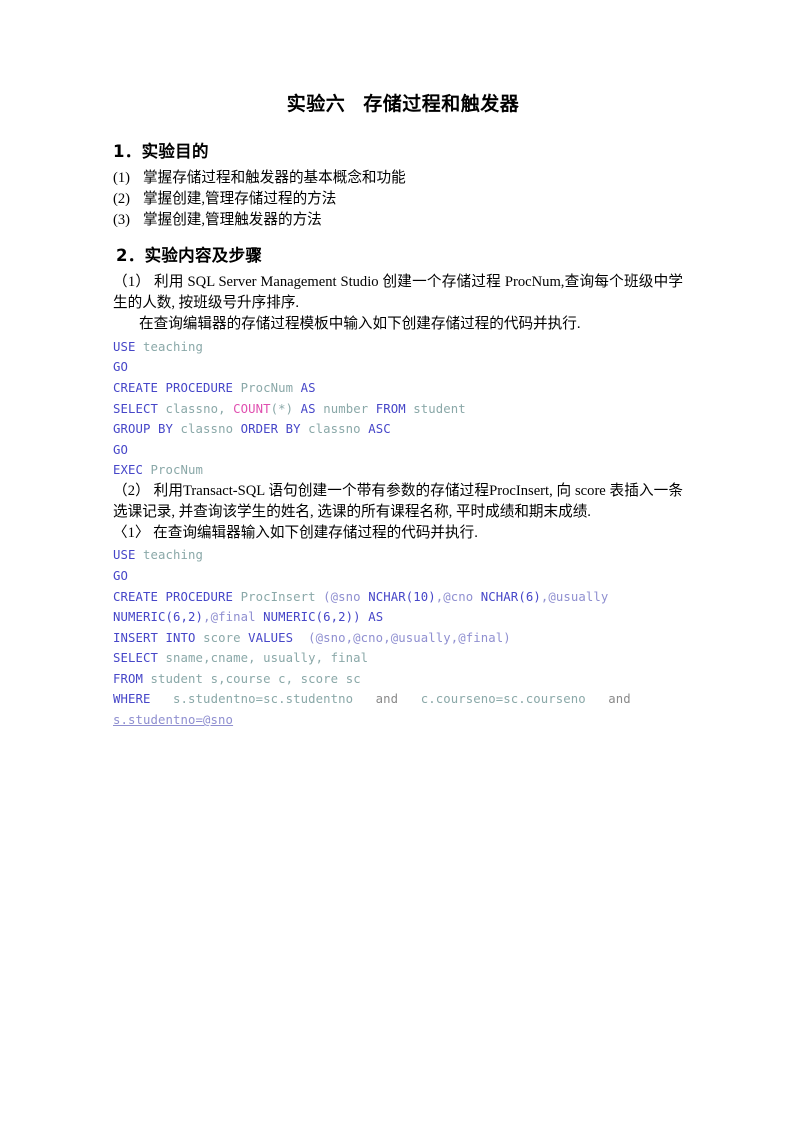 The width and height of the screenshot is (793, 1122). I want to click on code-token: @final, so click(233, 617).